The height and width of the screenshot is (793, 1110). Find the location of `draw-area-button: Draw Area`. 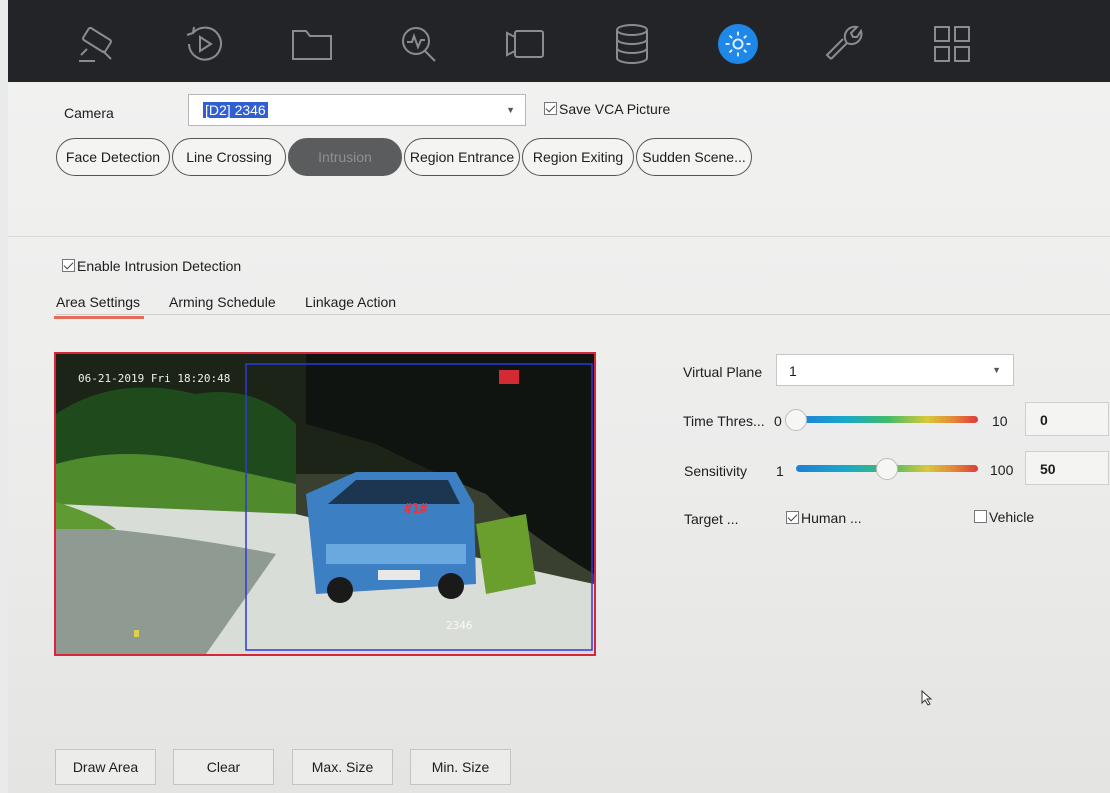

draw-area-button: Draw Area is located at coordinates (105, 767).